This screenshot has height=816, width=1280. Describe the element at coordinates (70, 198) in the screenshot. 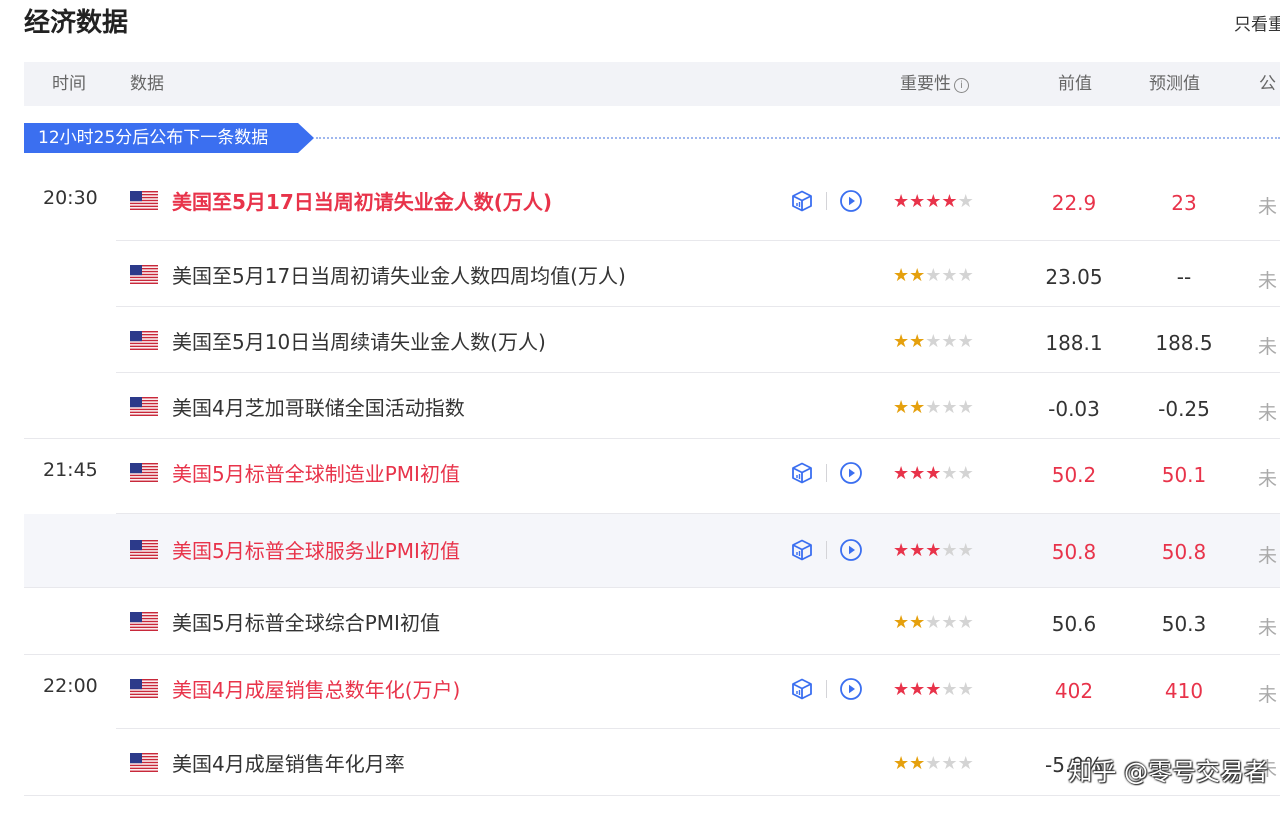

I see `event-time: 20:30` at that location.